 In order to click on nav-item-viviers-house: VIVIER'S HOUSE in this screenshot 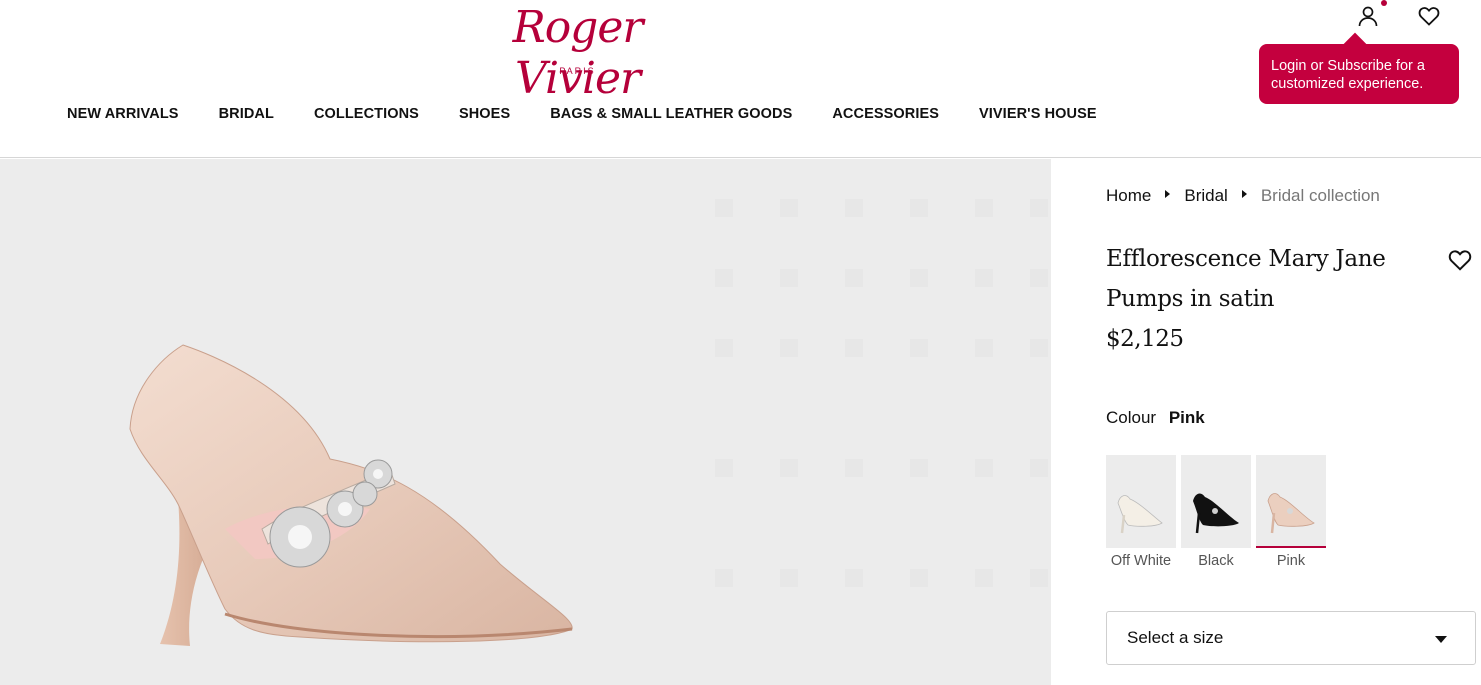, I will do `click(1038, 114)`.